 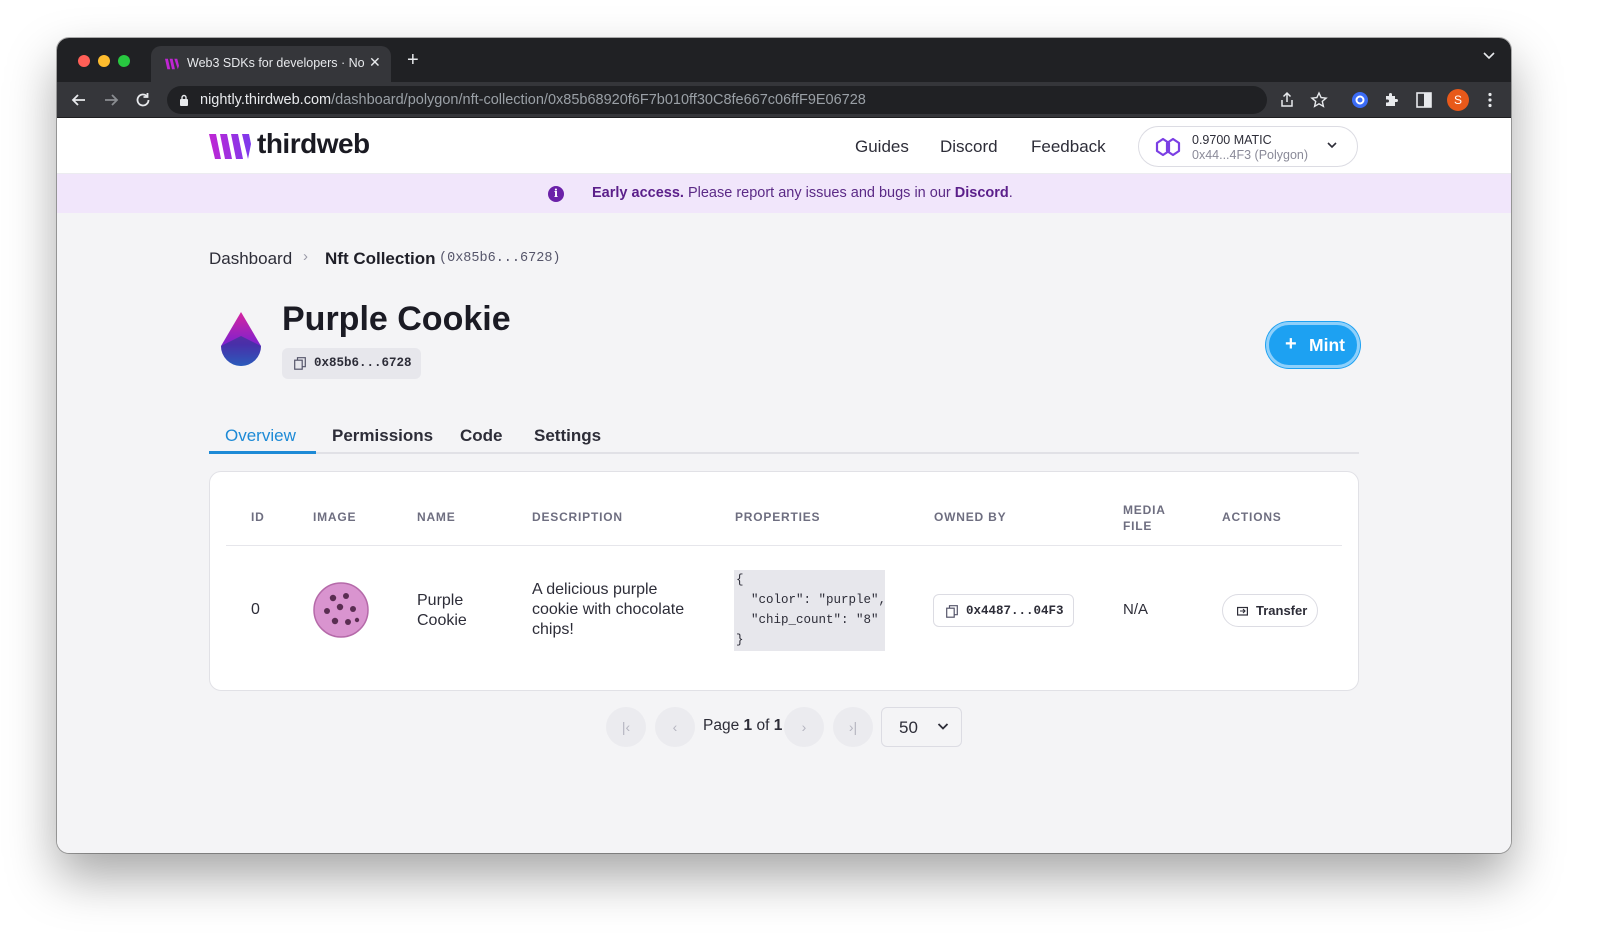 I want to click on column-header-name: NAME, so click(x=436, y=517).